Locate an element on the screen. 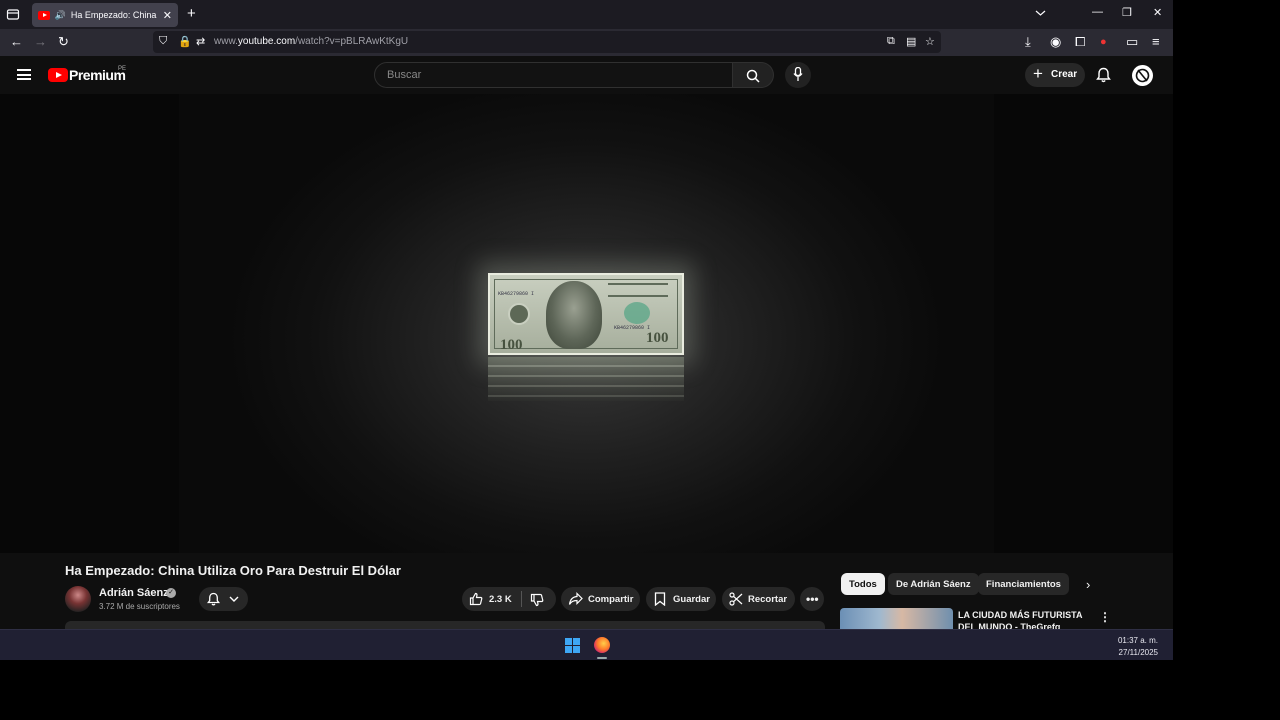 The image size is (1280, 720). clip-button: Recortar is located at coordinates (758, 599).